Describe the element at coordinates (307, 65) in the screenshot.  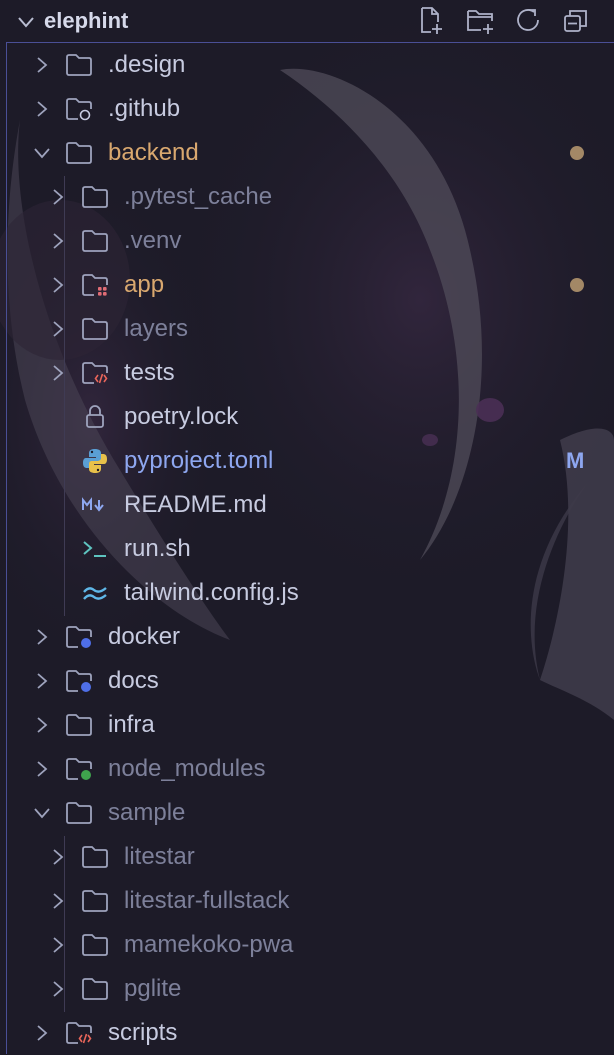
I see `tree-folder-design: .design` at that location.